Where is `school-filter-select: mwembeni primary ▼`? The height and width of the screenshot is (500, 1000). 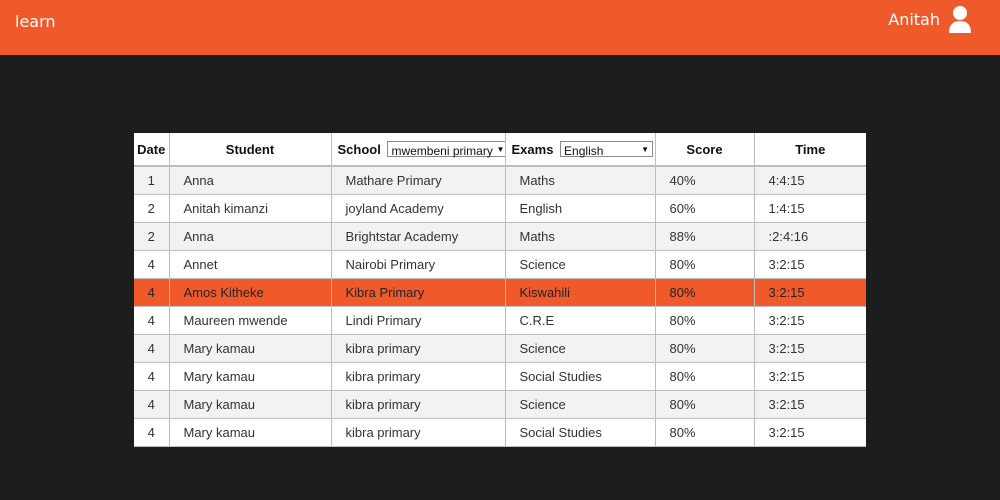 school-filter-select: mwembeni primary ▼ is located at coordinates (446, 150).